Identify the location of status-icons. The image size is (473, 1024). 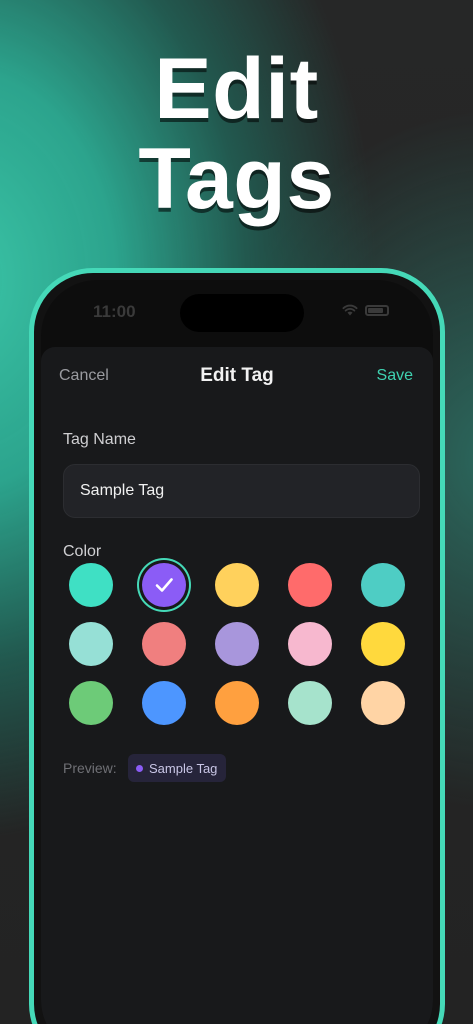
(365, 310).